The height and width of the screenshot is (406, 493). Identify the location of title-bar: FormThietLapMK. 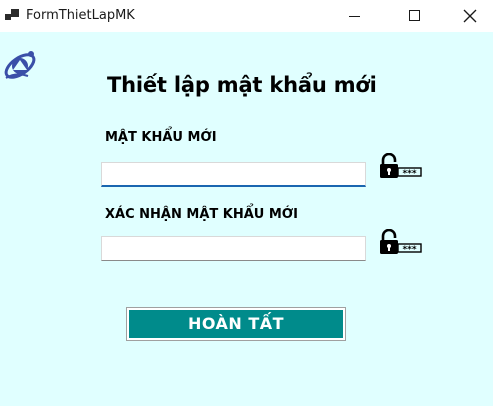
(246, 16).